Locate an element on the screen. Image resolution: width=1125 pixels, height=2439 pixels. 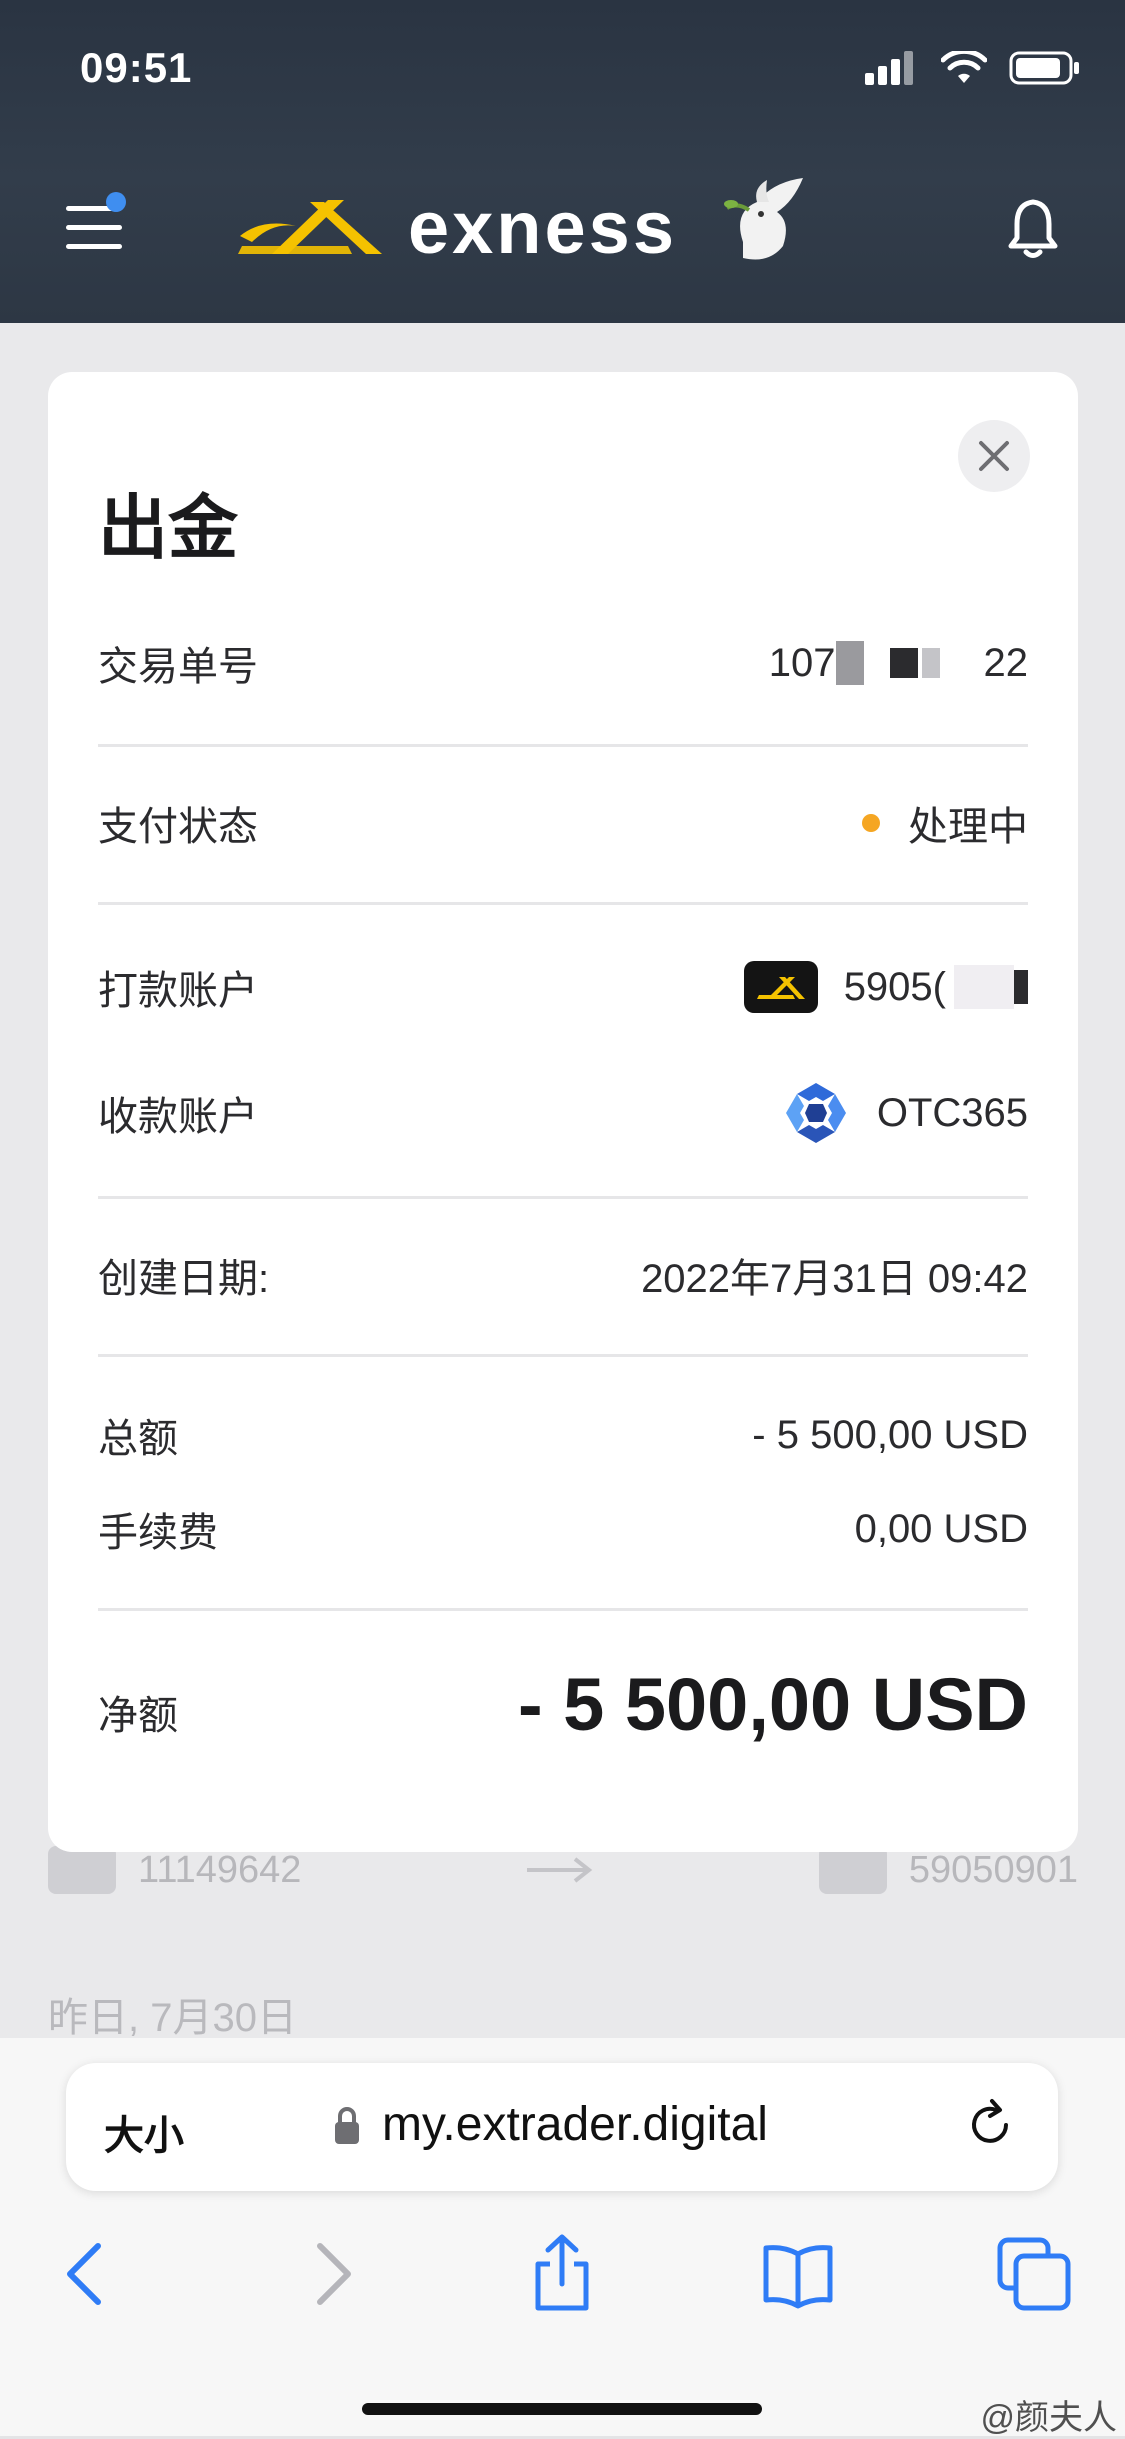
bg-date-header: 昨日, 7月30日 is located at coordinates (172, 2018).